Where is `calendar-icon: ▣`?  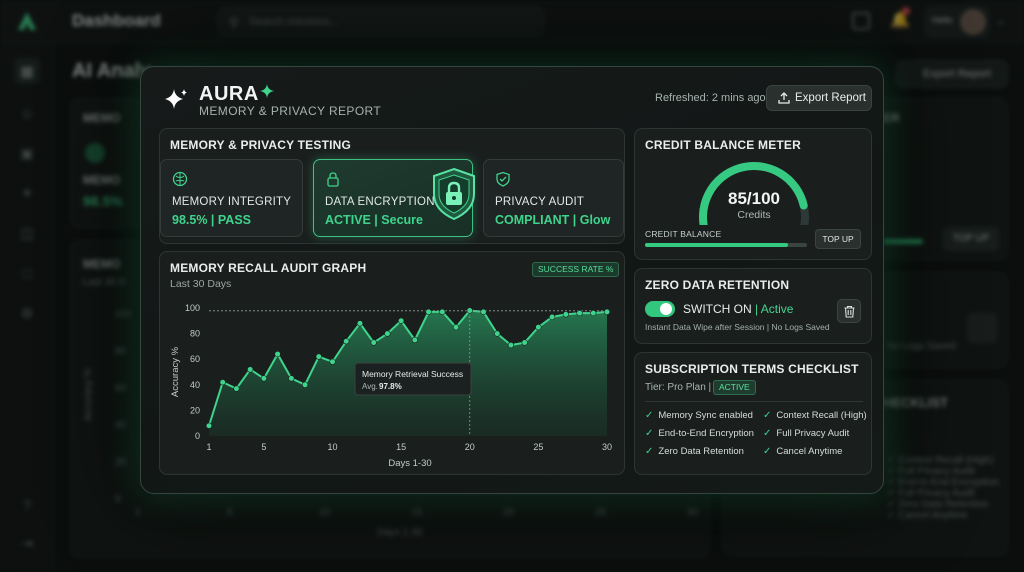
calendar-icon: ▣ is located at coordinates (27, 153).